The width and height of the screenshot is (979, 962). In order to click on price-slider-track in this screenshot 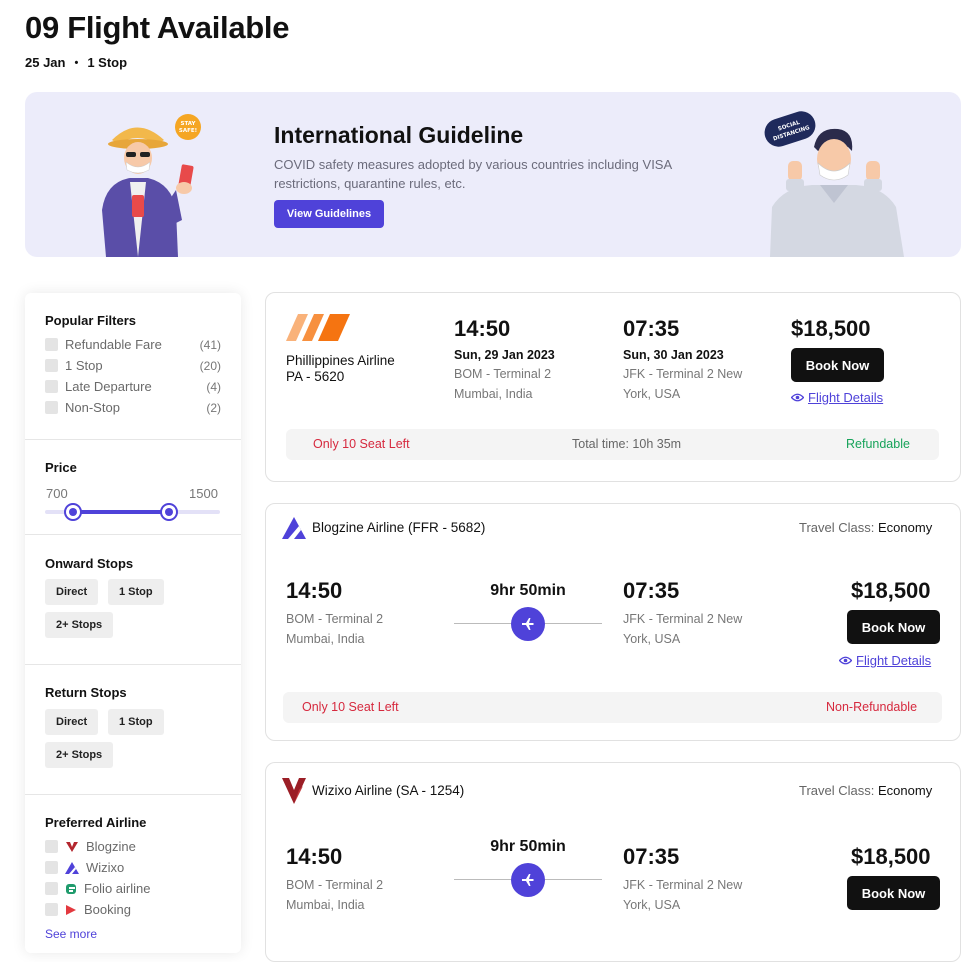, I will do `click(132, 512)`.